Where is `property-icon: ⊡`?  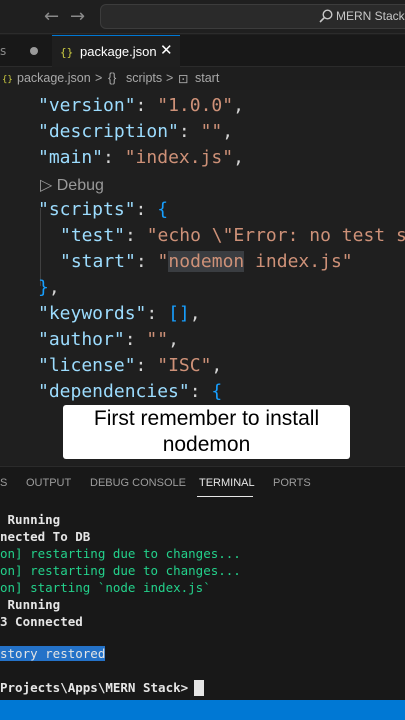 property-icon: ⊡ is located at coordinates (183, 79).